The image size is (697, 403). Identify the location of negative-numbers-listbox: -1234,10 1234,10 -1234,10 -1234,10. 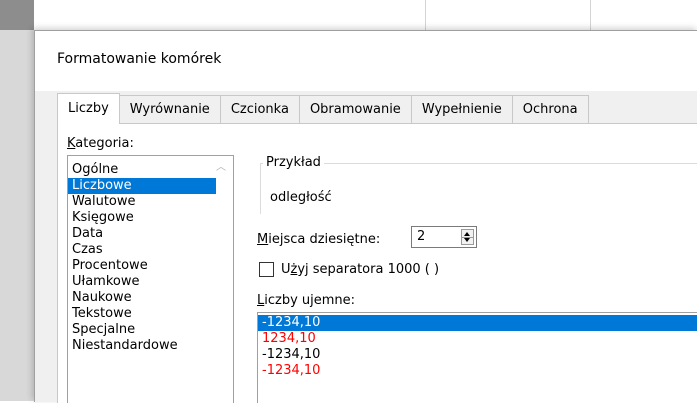
(477, 357).